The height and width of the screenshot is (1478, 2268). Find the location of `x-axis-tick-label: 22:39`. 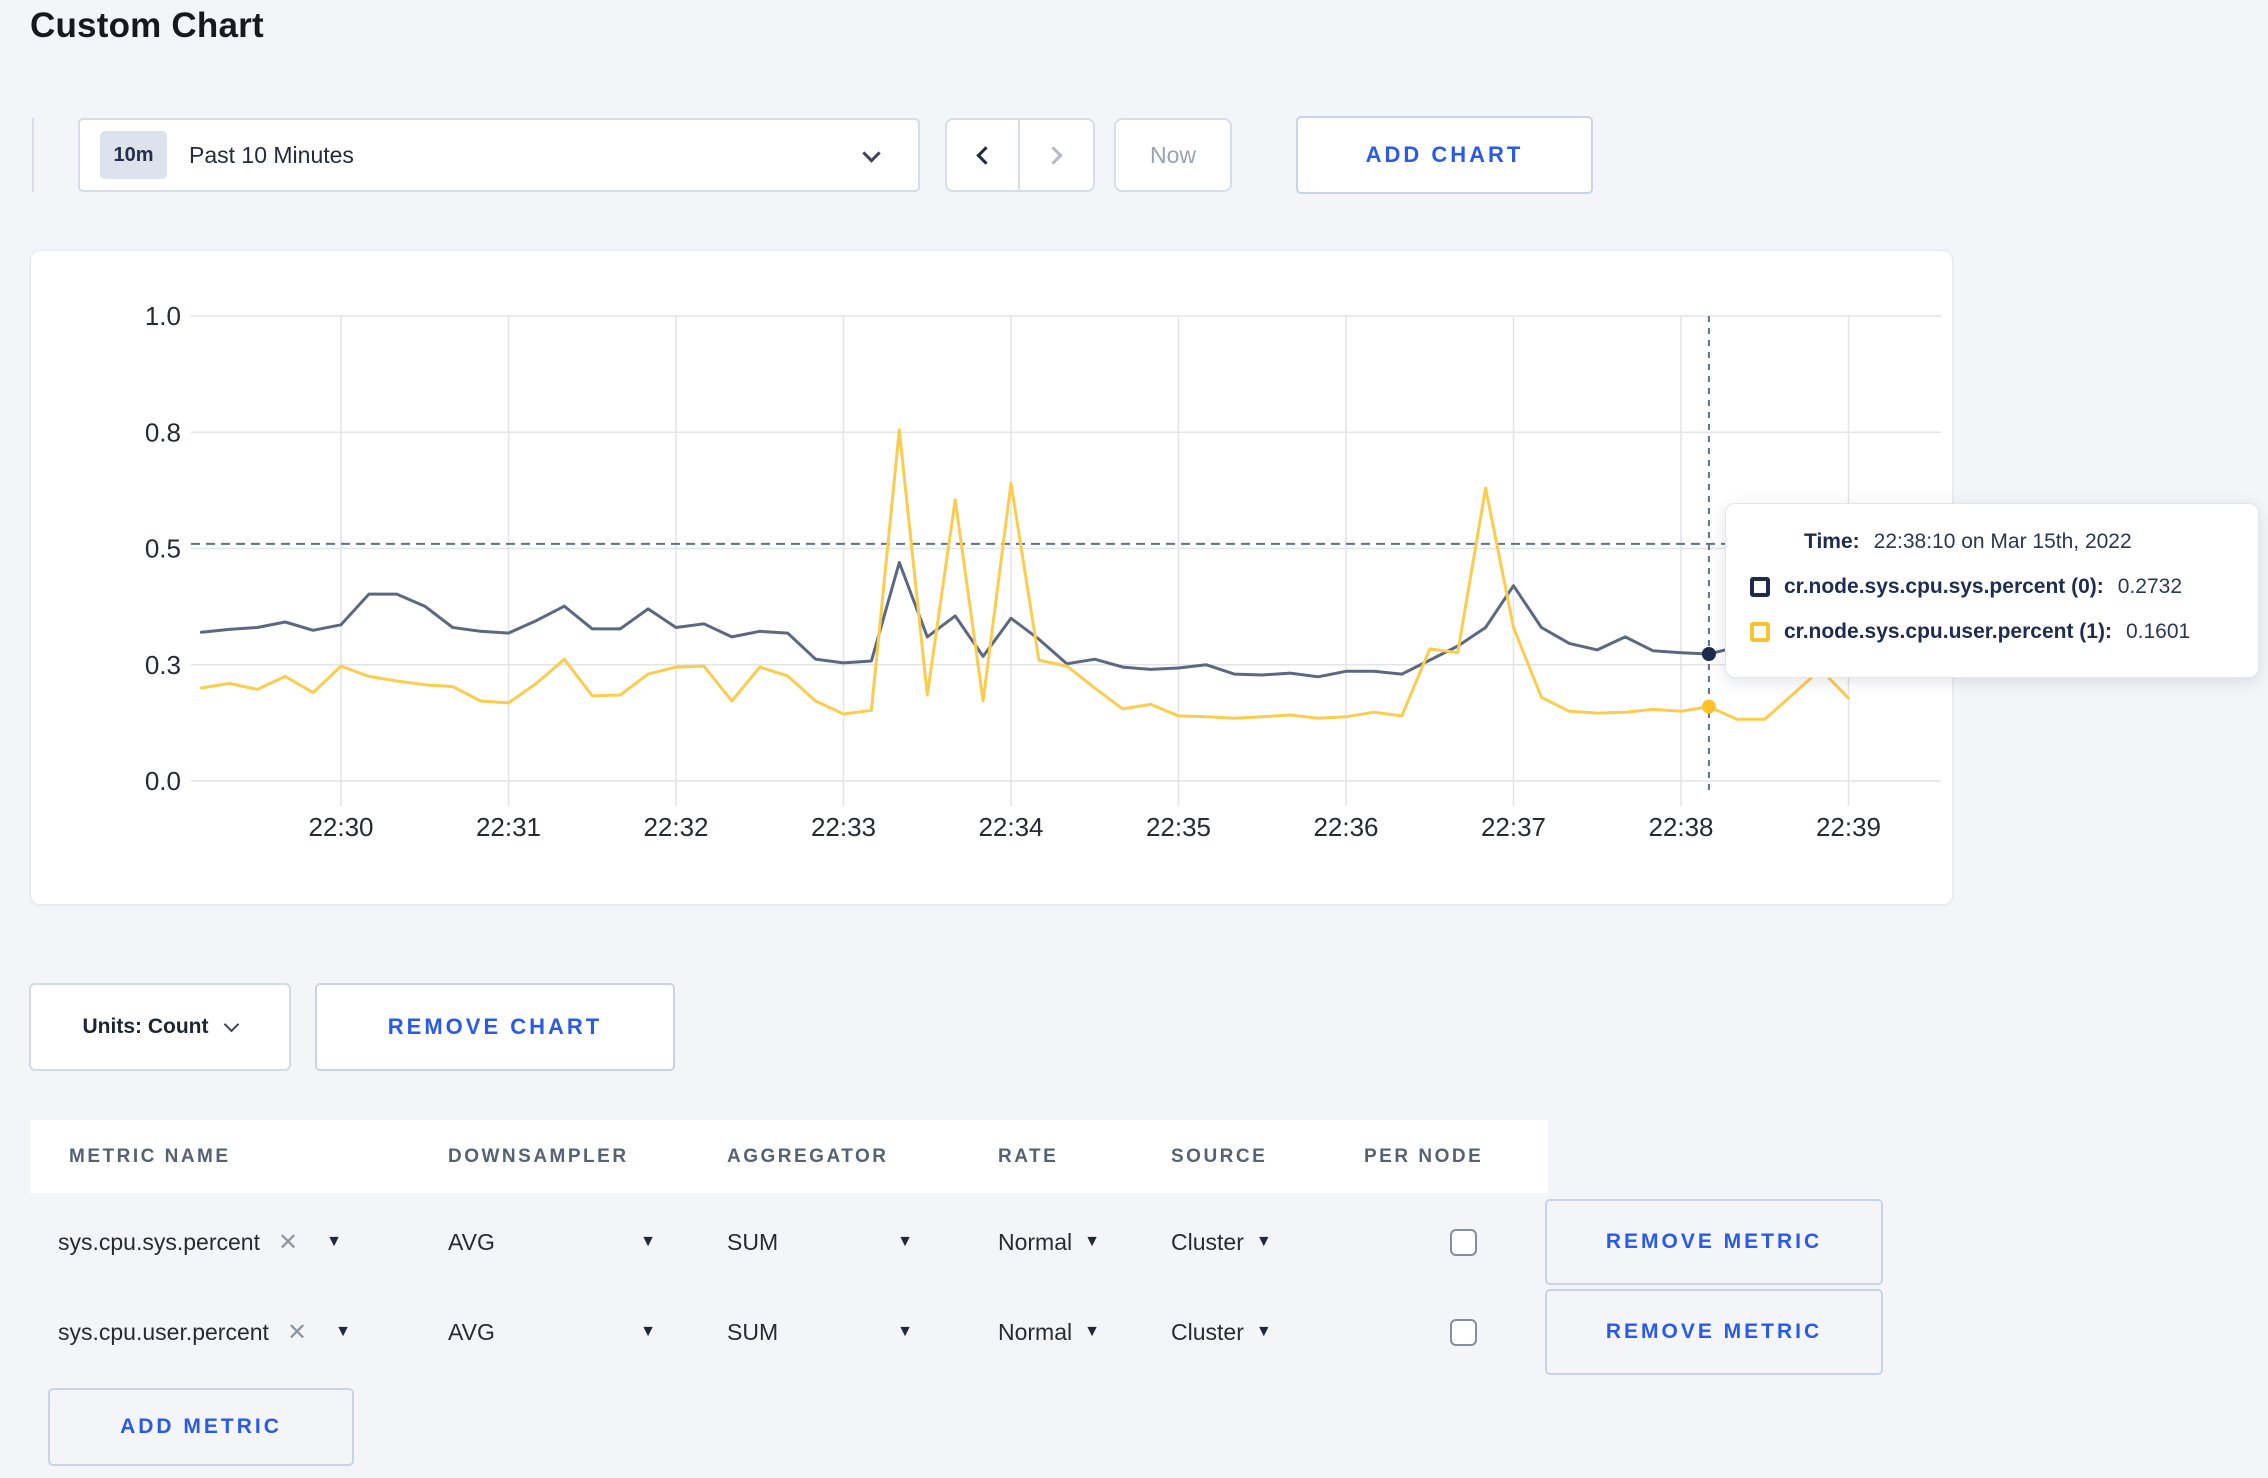

x-axis-tick-label: 22:39 is located at coordinates (1848, 827).